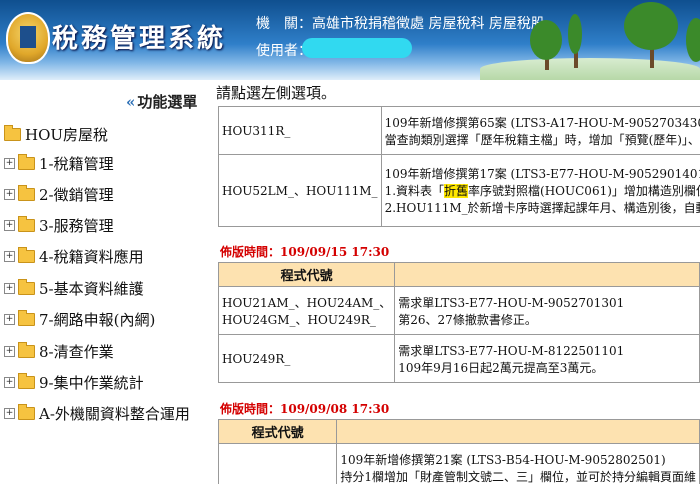 This screenshot has height=484, width=700. I want to click on menu-item-4: +4-稅籍資料應用, so click(74, 256).